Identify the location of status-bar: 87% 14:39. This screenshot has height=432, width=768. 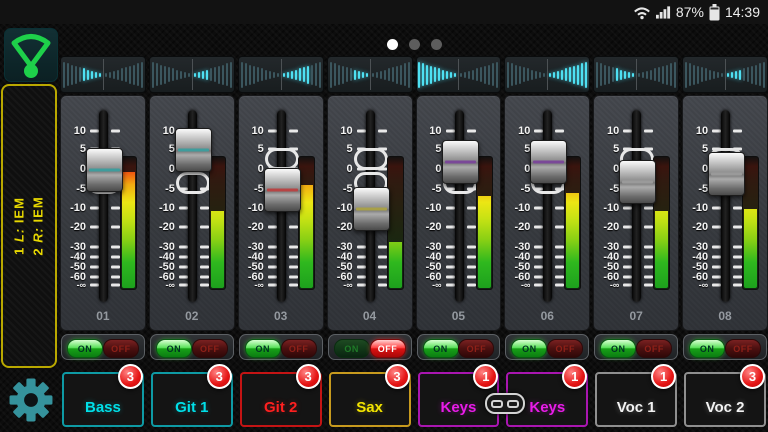
(384, 12).